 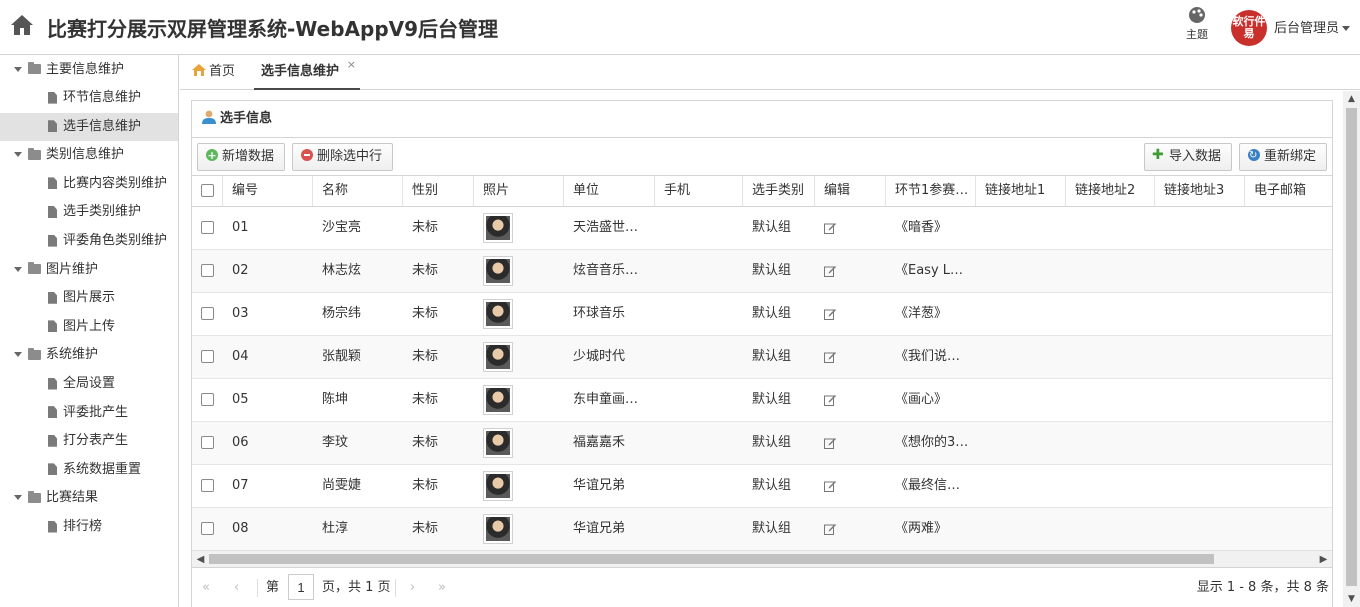 What do you see at coordinates (1283, 157) in the screenshot?
I see `rebind-button: 重新绑定` at bounding box center [1283, 157].